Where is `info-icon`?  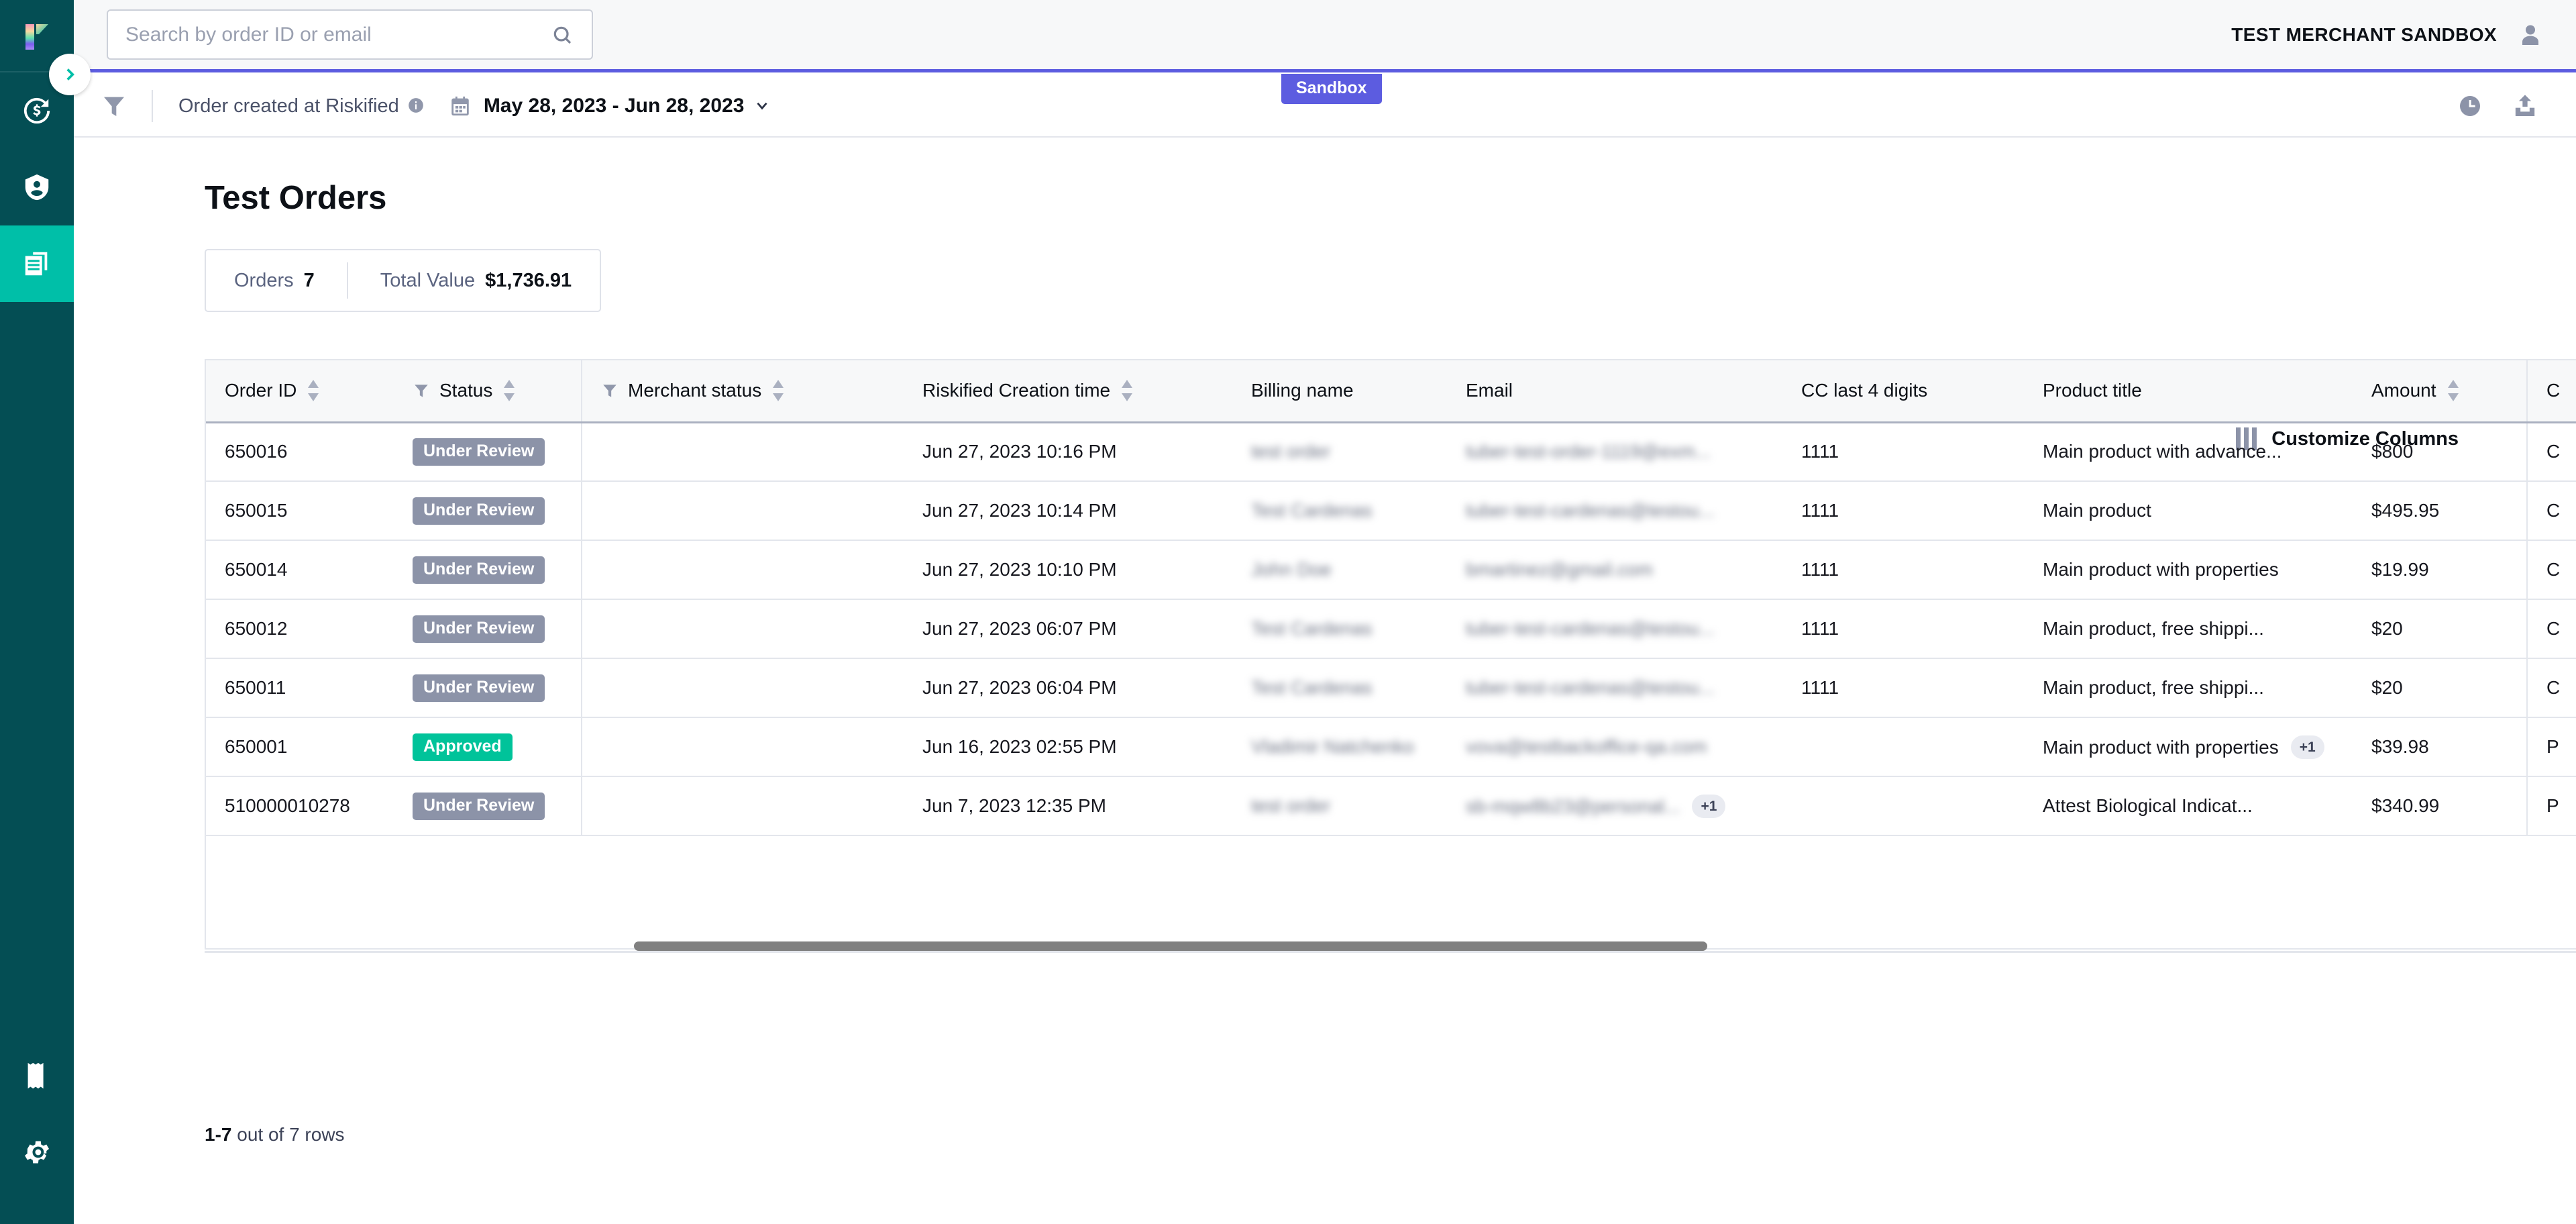 info-icon is located at coordinates (416, 105).